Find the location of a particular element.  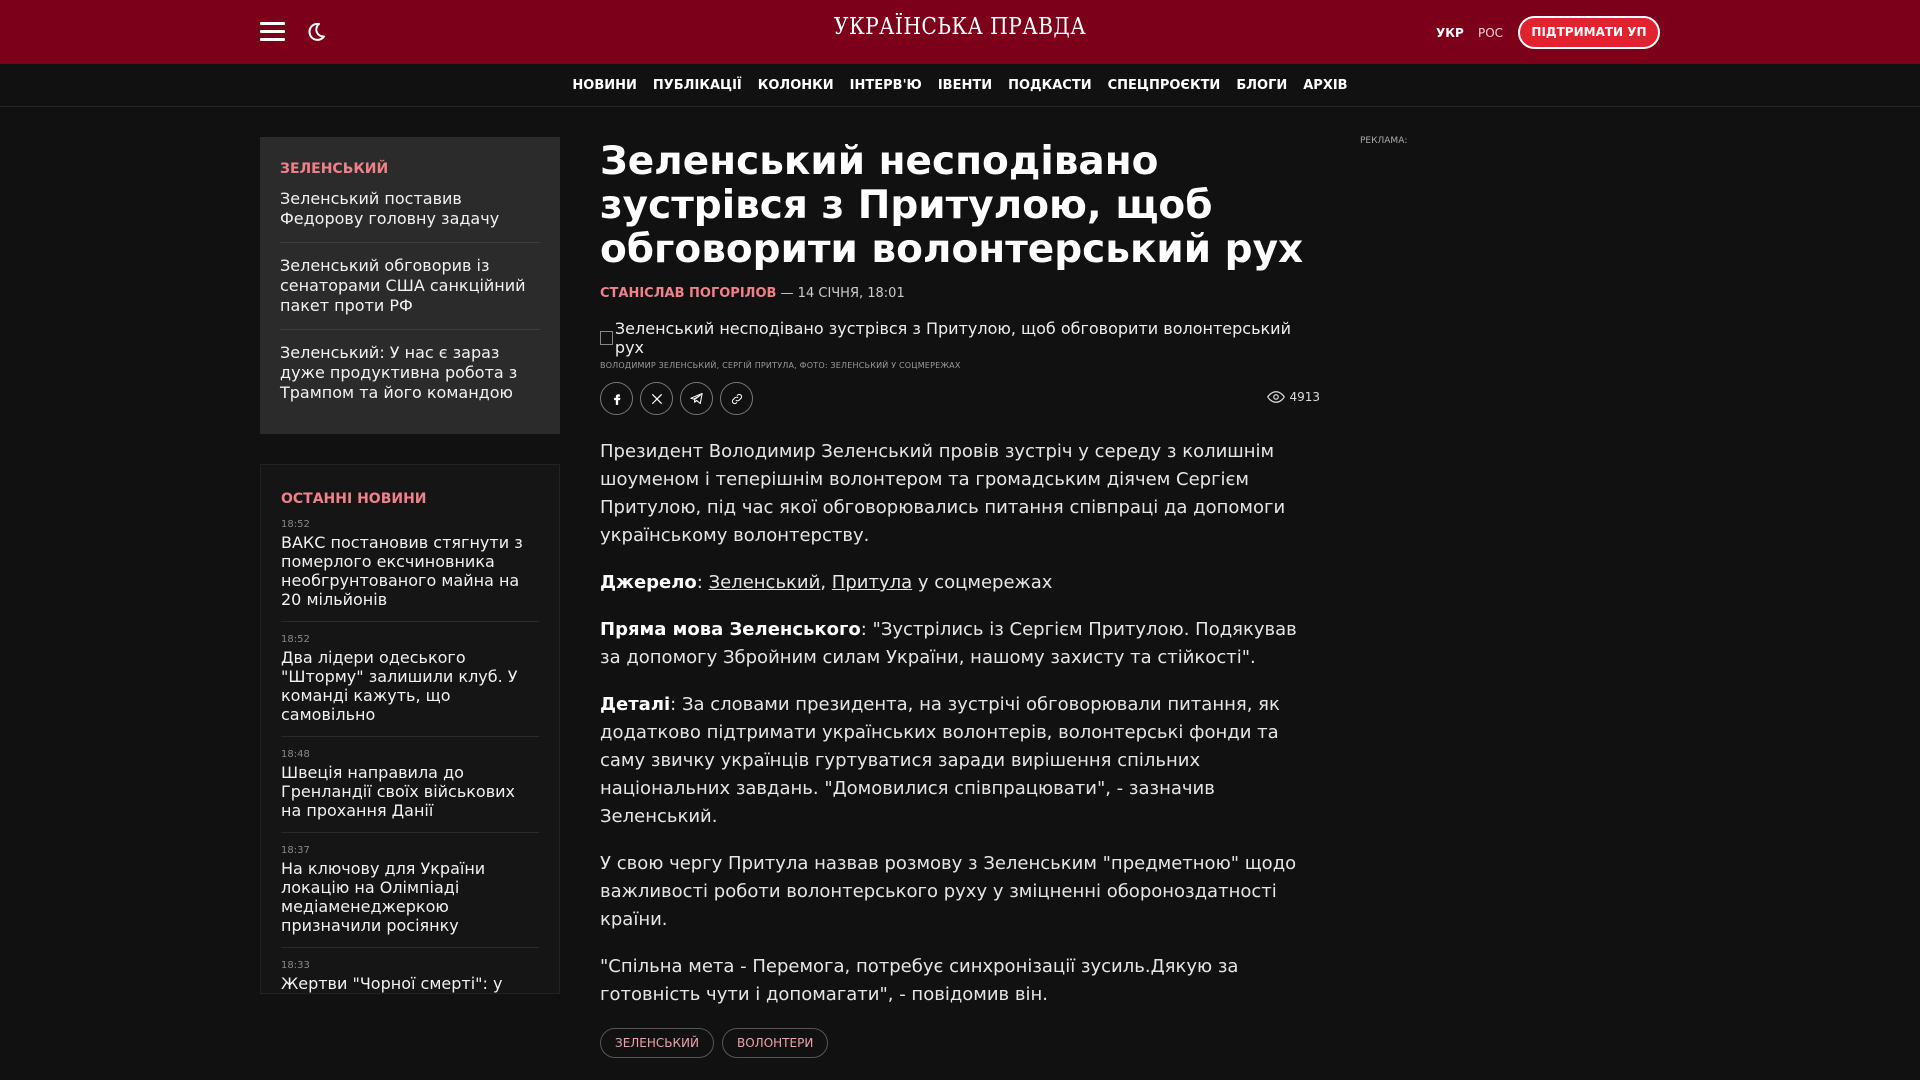

tag-zelensky: ЗЕЛЕНСЬКИЙ is located at coordinates (657, 1043).